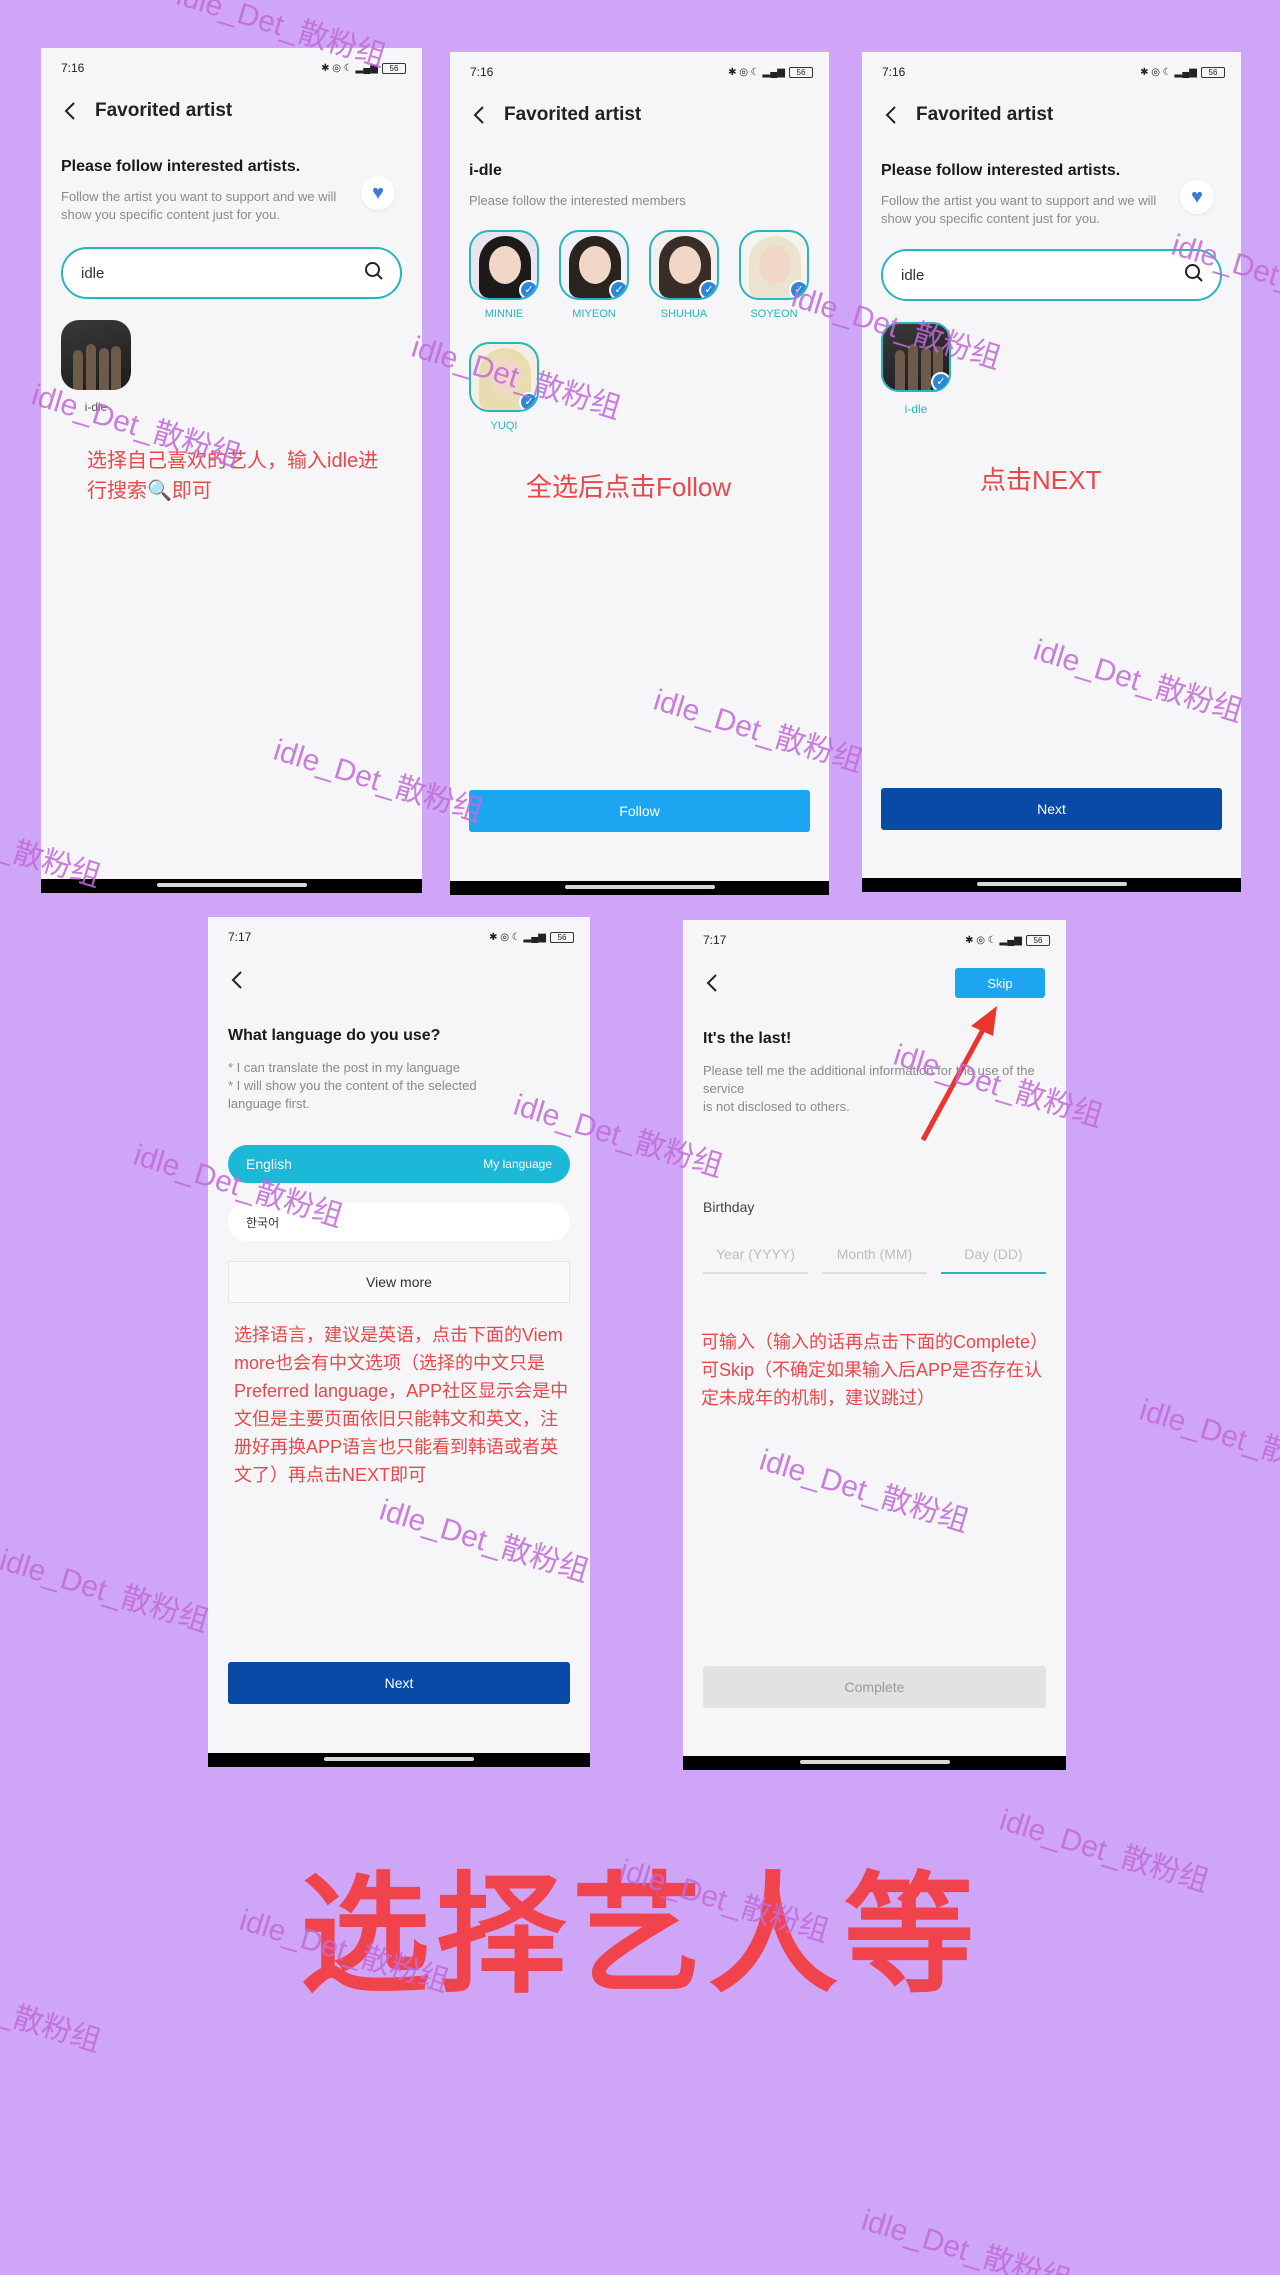  Describe the element at coordinates (916, 357) in the screenshot. I see `artist-selected-avatar: ✓` at that location.